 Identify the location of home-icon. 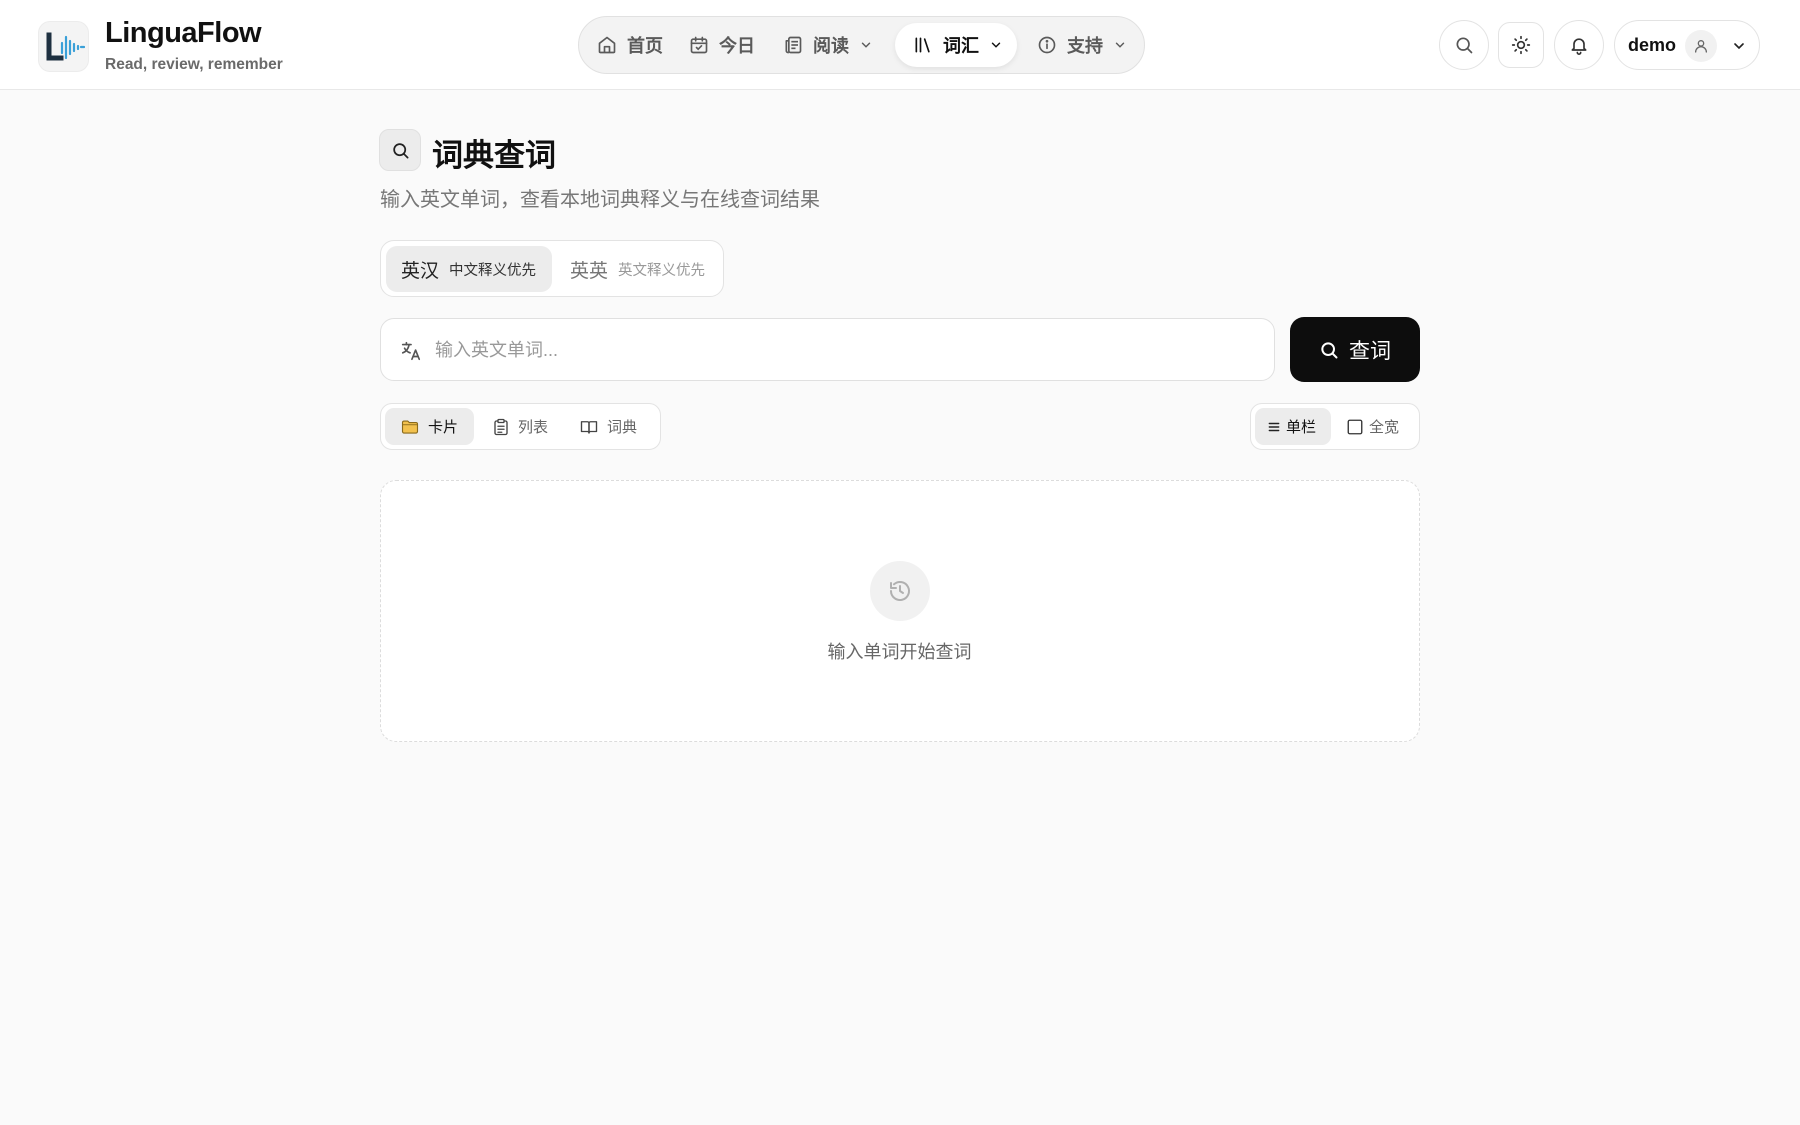
(607, 45).